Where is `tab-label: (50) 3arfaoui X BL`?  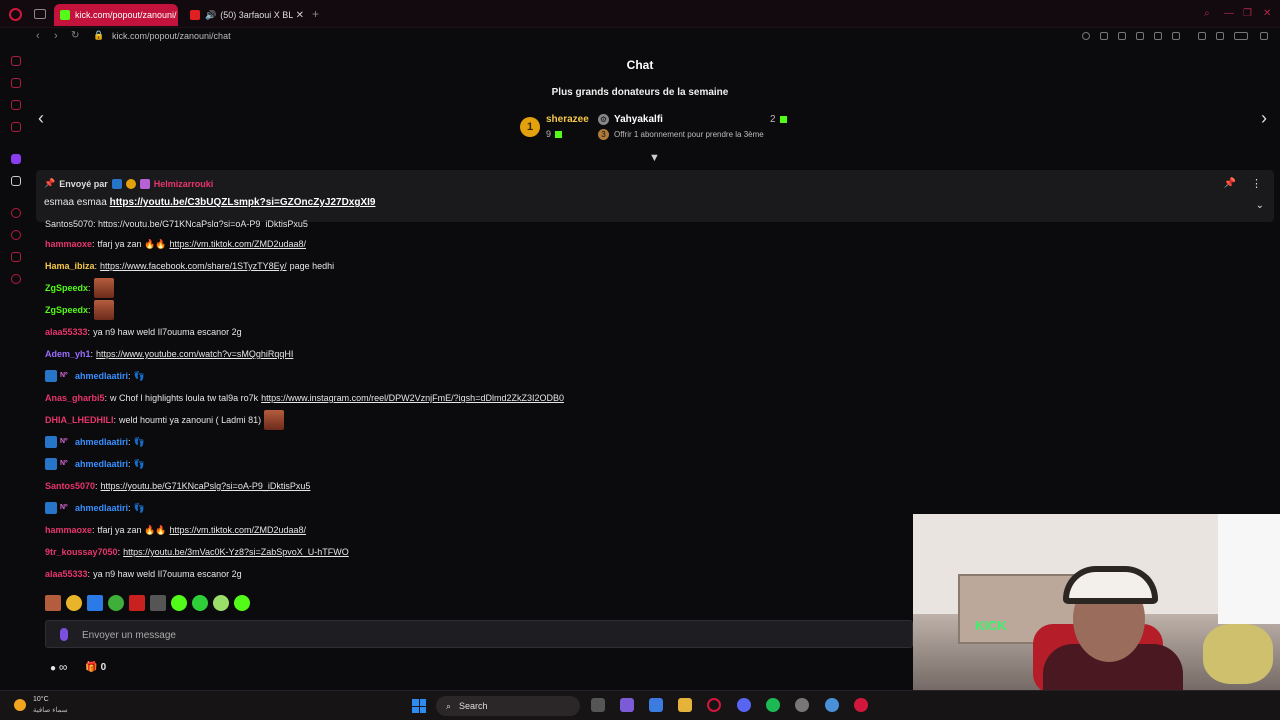
tab-label: (50) 3arfaoui X BL is located at coordinates (257, 15).